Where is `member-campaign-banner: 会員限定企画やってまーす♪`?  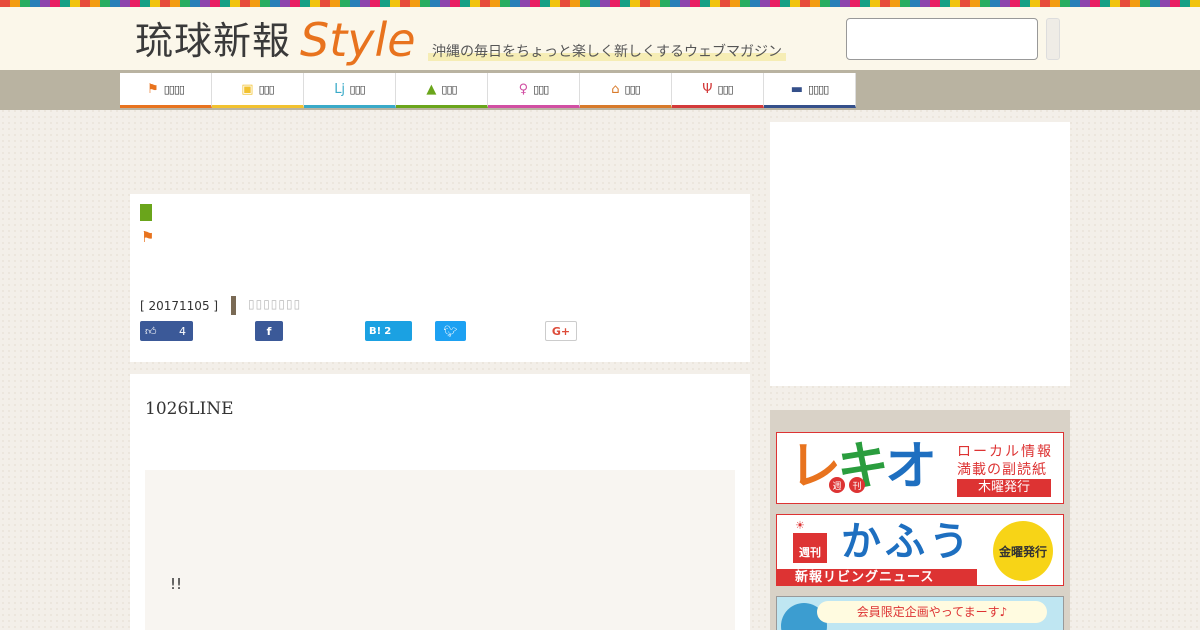
member-campaign-banner: 会員限定企画やってまーす♪ is located at coordinates (920, 613).